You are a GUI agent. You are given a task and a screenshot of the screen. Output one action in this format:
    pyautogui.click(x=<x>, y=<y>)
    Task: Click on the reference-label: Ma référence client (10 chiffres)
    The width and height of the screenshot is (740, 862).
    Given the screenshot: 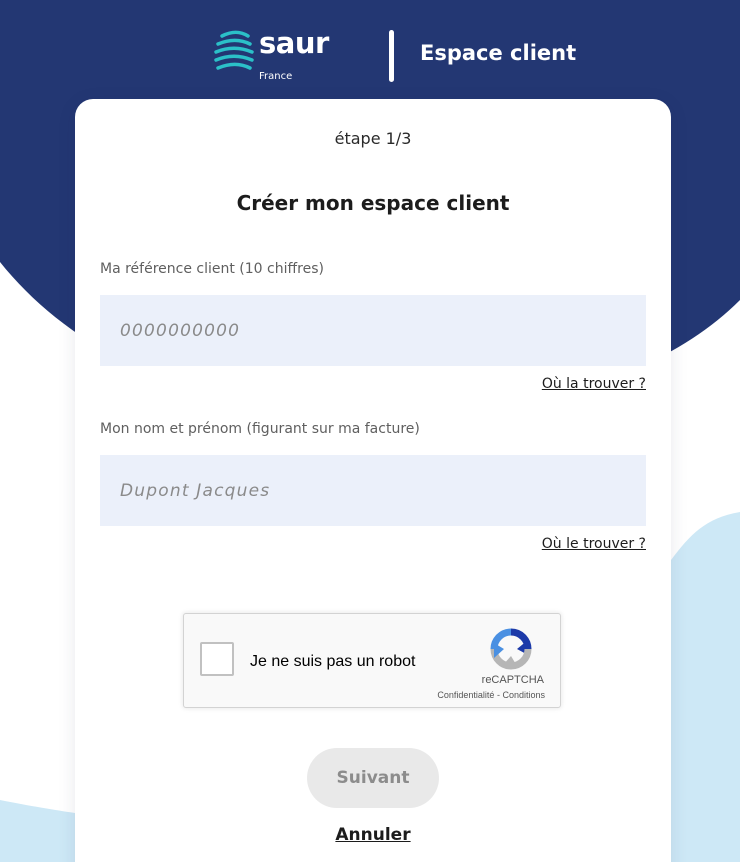 What is the action you would take?
    pyautogui.click(x=212, y=269)
    